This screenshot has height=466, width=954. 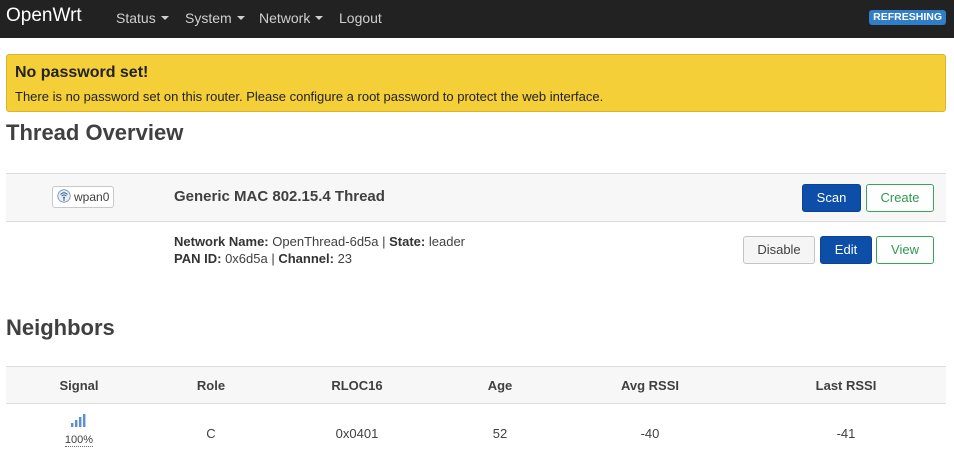 I want to click on avg-rssi-cell: -40, so click(x=650, y=433).